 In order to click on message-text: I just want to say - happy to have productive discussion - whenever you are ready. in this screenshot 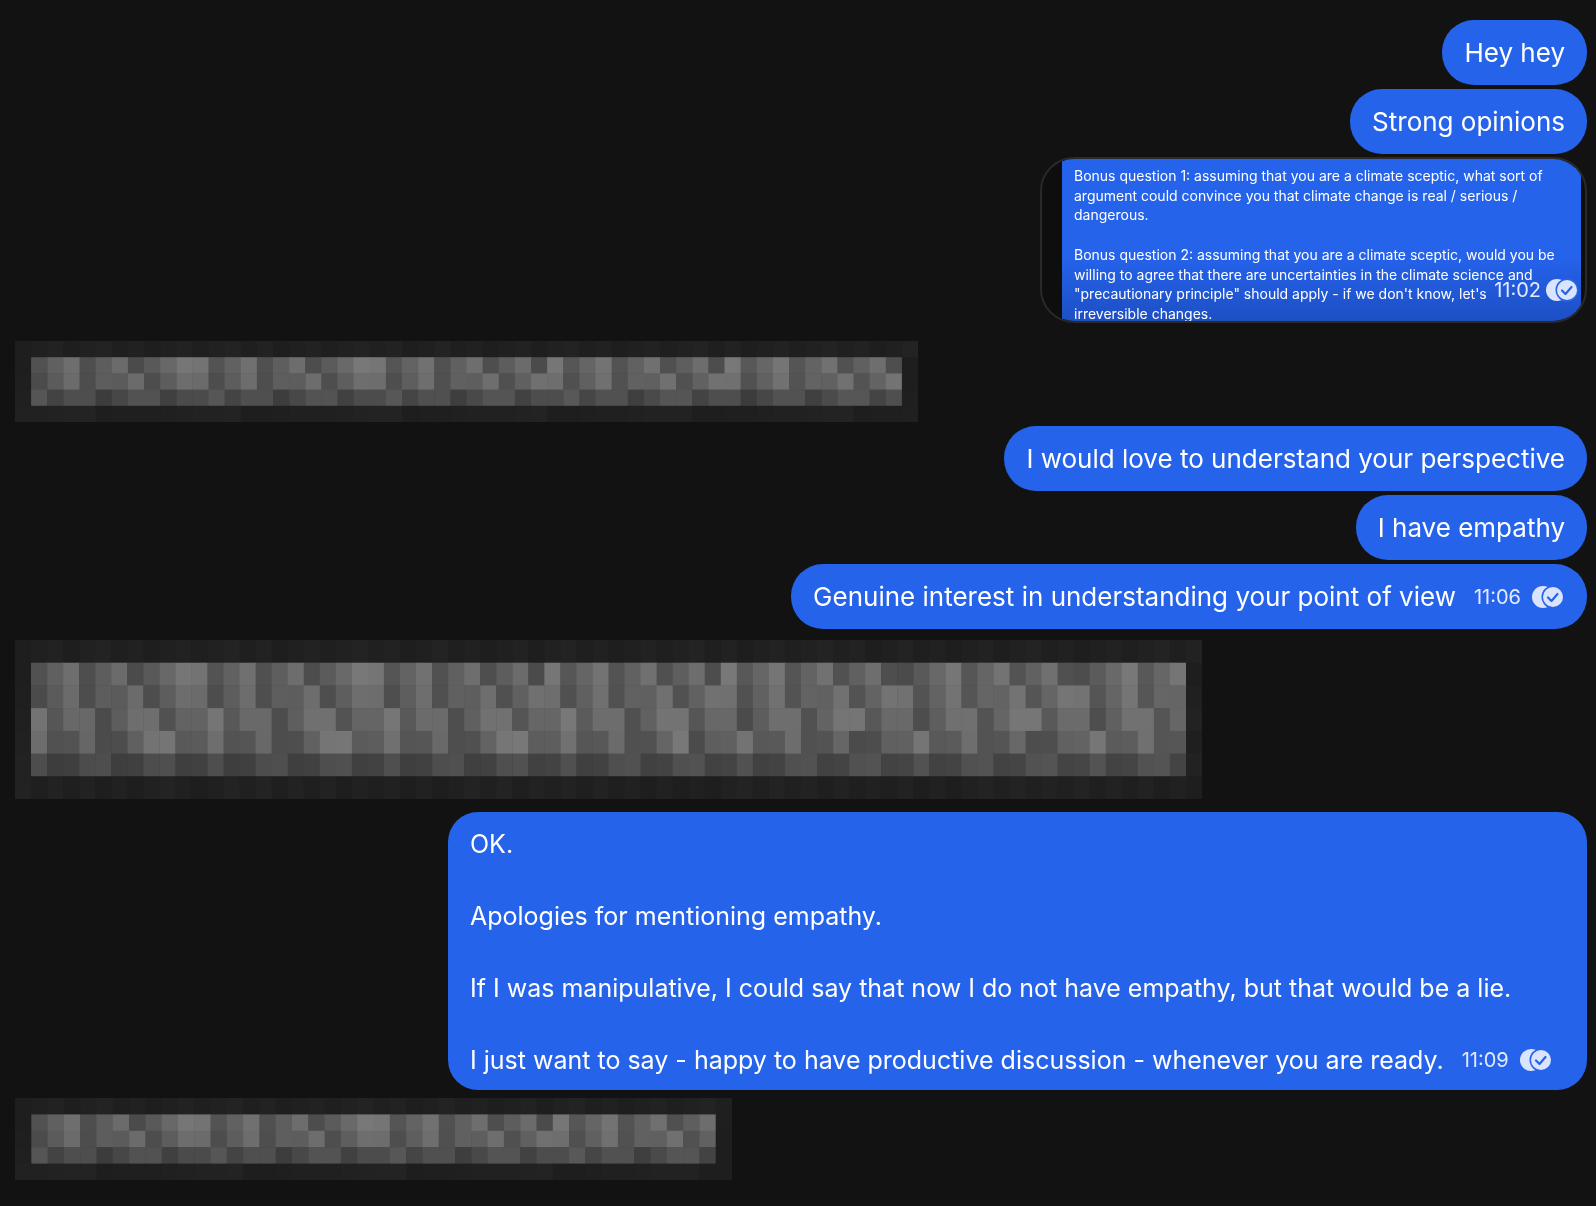, I will do `click(957, 1060)`.